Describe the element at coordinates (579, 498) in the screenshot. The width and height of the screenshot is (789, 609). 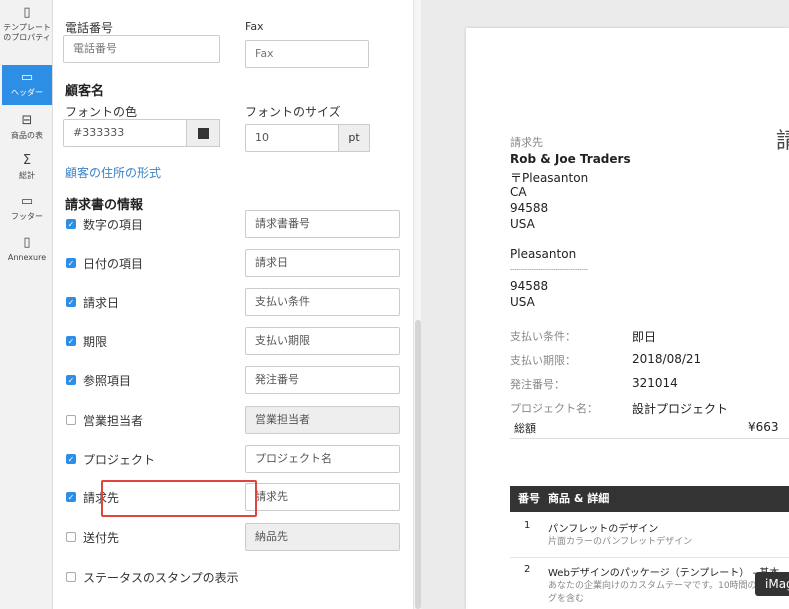
I see `col-item-details: 商品 & 詳細` at that location.